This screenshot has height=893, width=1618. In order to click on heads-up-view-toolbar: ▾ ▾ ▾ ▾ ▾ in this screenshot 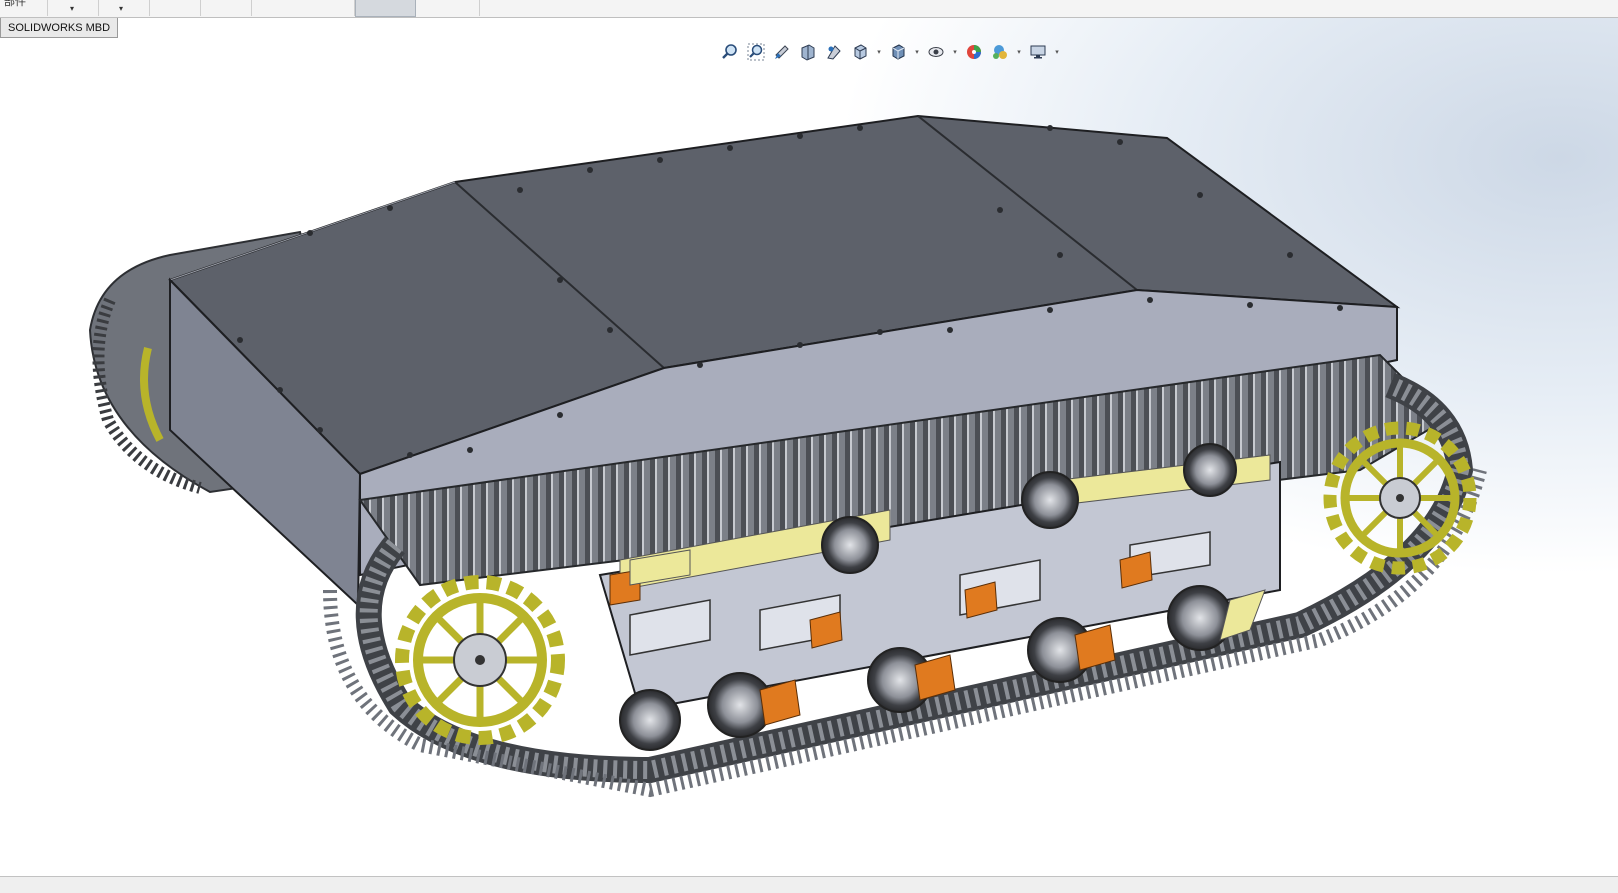, I will do `click(890, 52)`.